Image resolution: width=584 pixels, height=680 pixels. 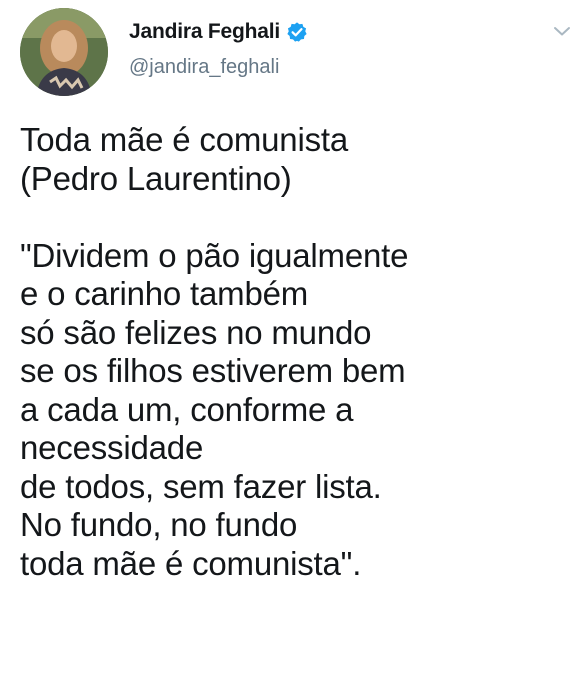 What do you see at coordinates (297, 32) in the screenshot?
I see `verified-badge-icon` at bounding box center [297, 32].